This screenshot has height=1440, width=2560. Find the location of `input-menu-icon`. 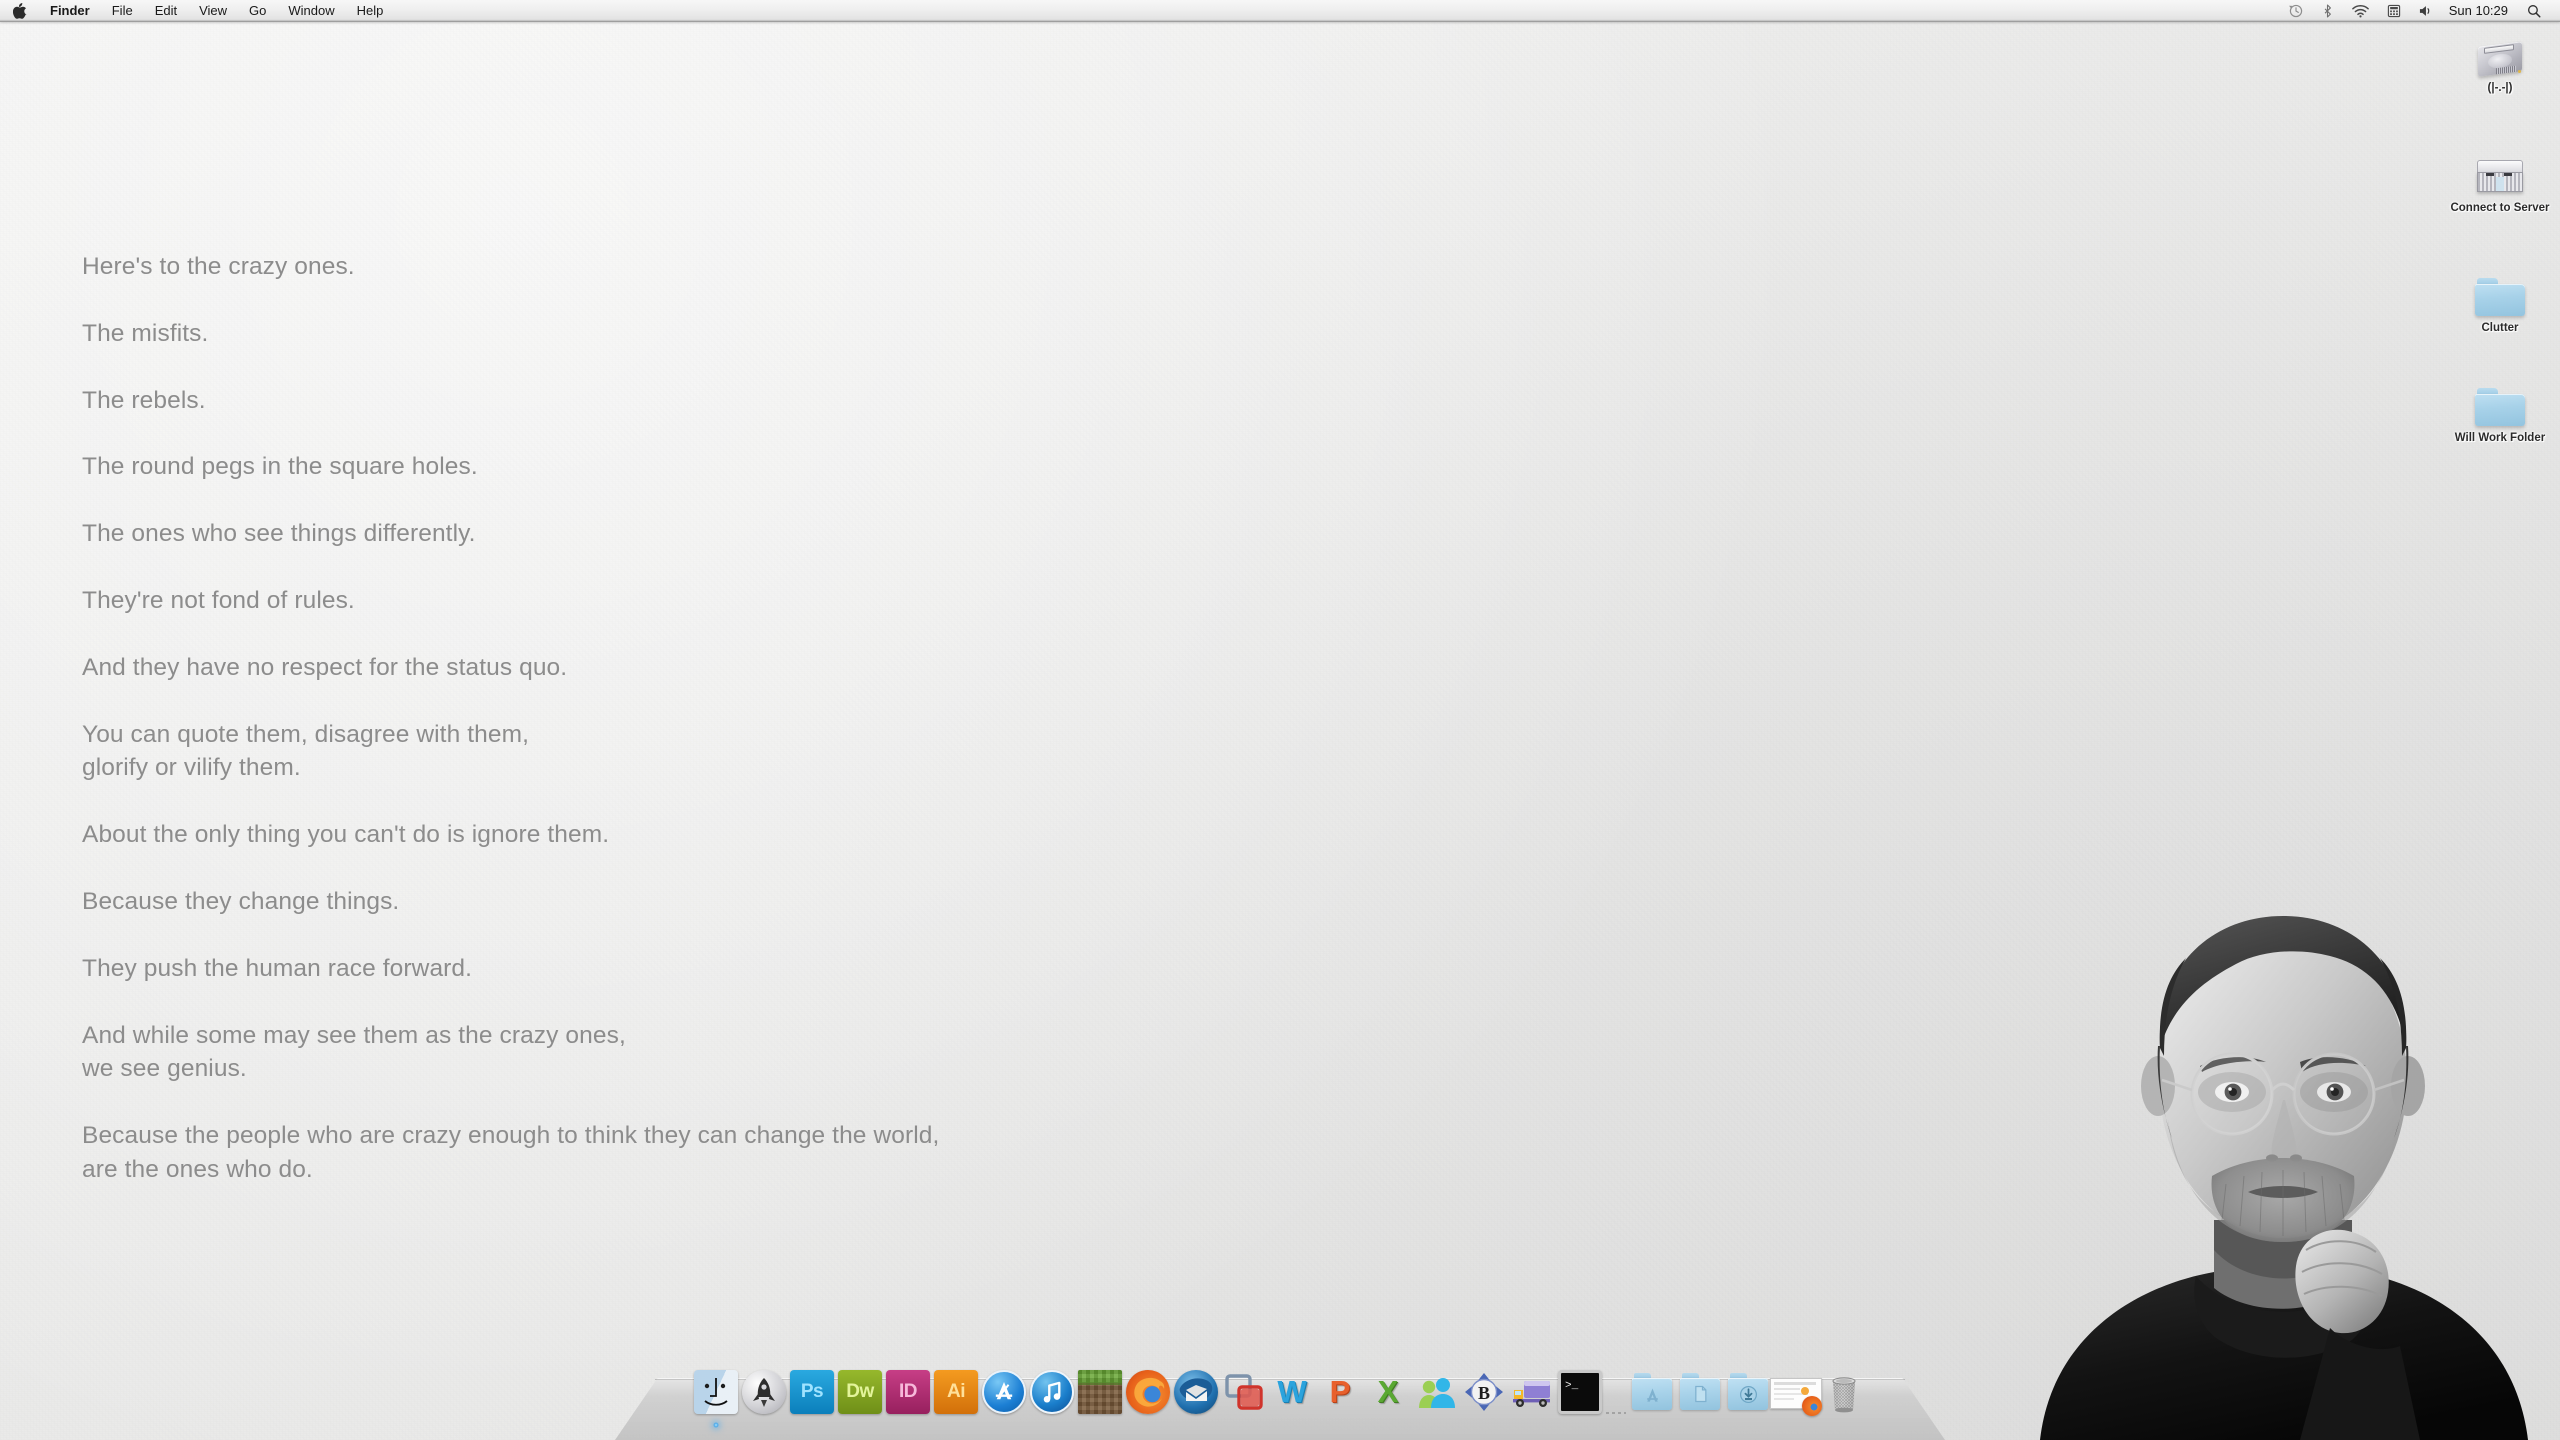

input-menu-icon is located at coordinates (2394, 11).